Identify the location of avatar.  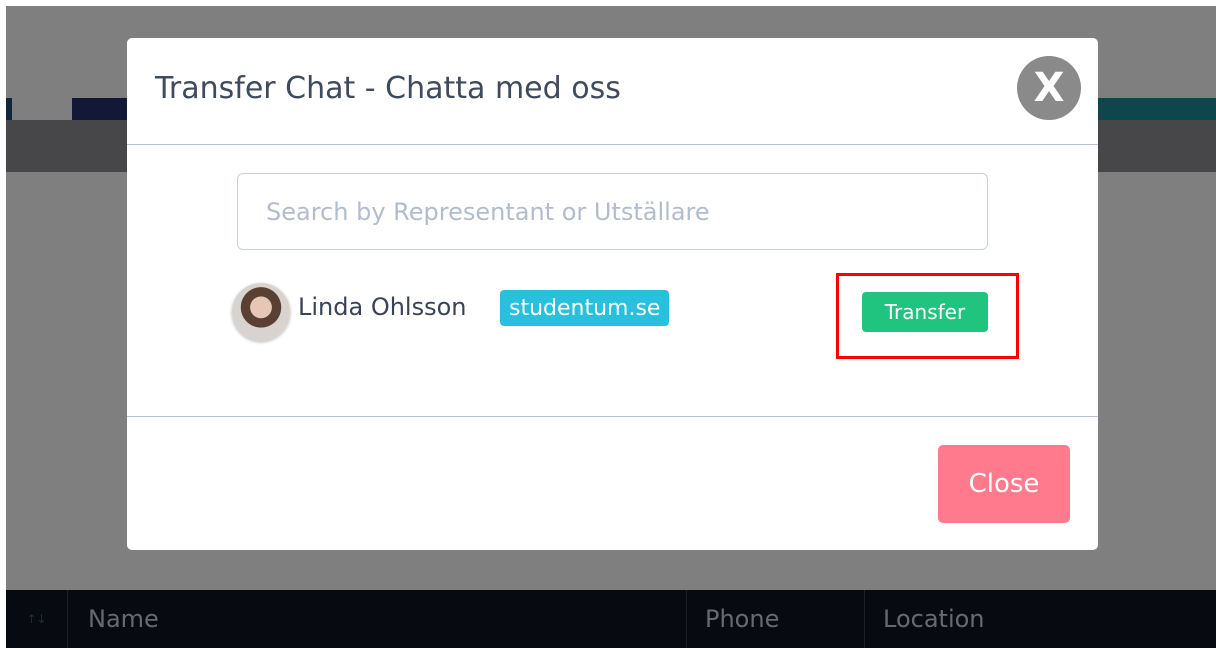
(261, 312).